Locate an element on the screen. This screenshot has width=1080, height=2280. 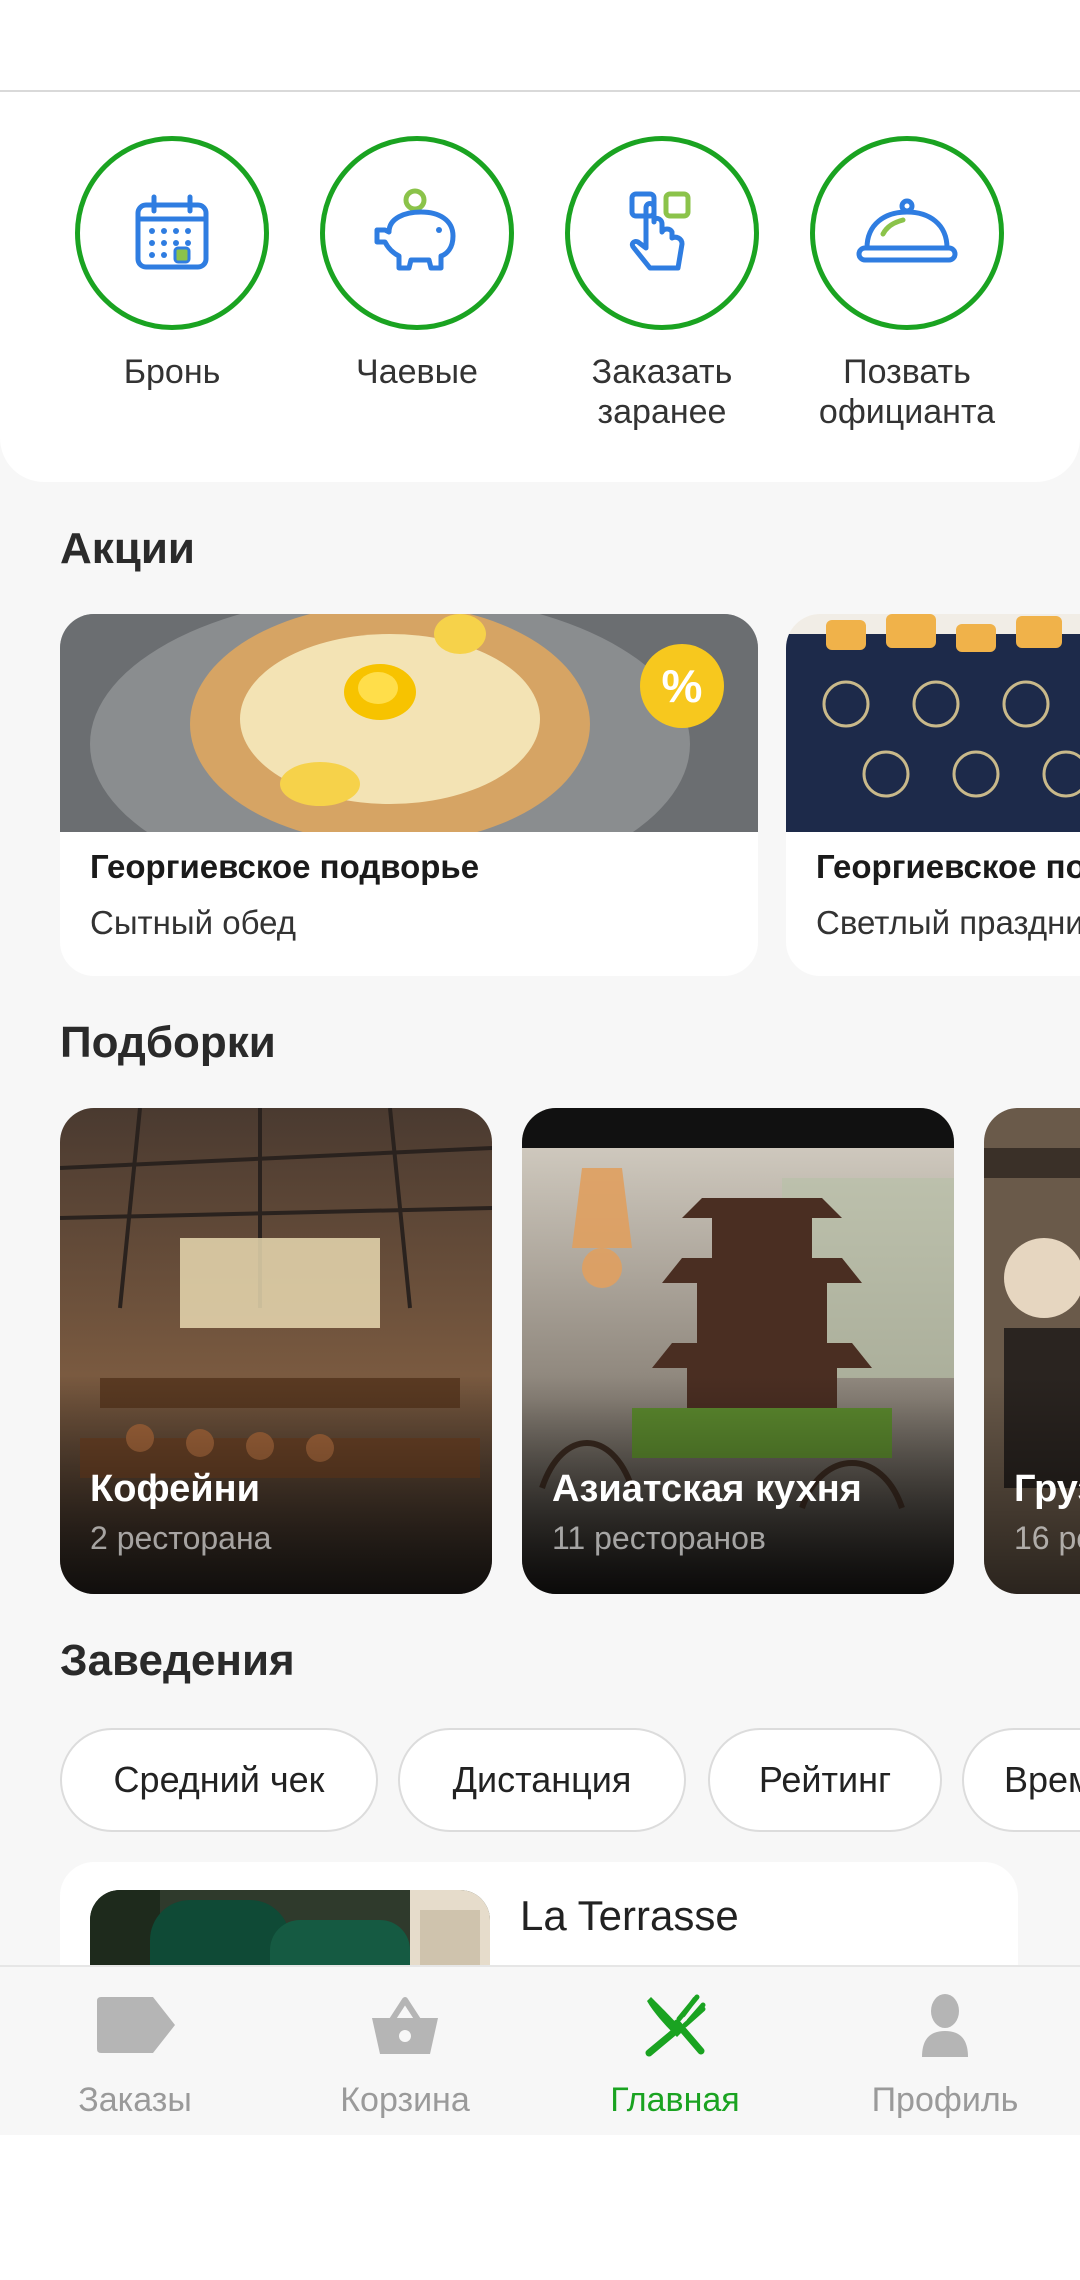
venue-card: La Terrasse is located at coordinates (539, 1913).